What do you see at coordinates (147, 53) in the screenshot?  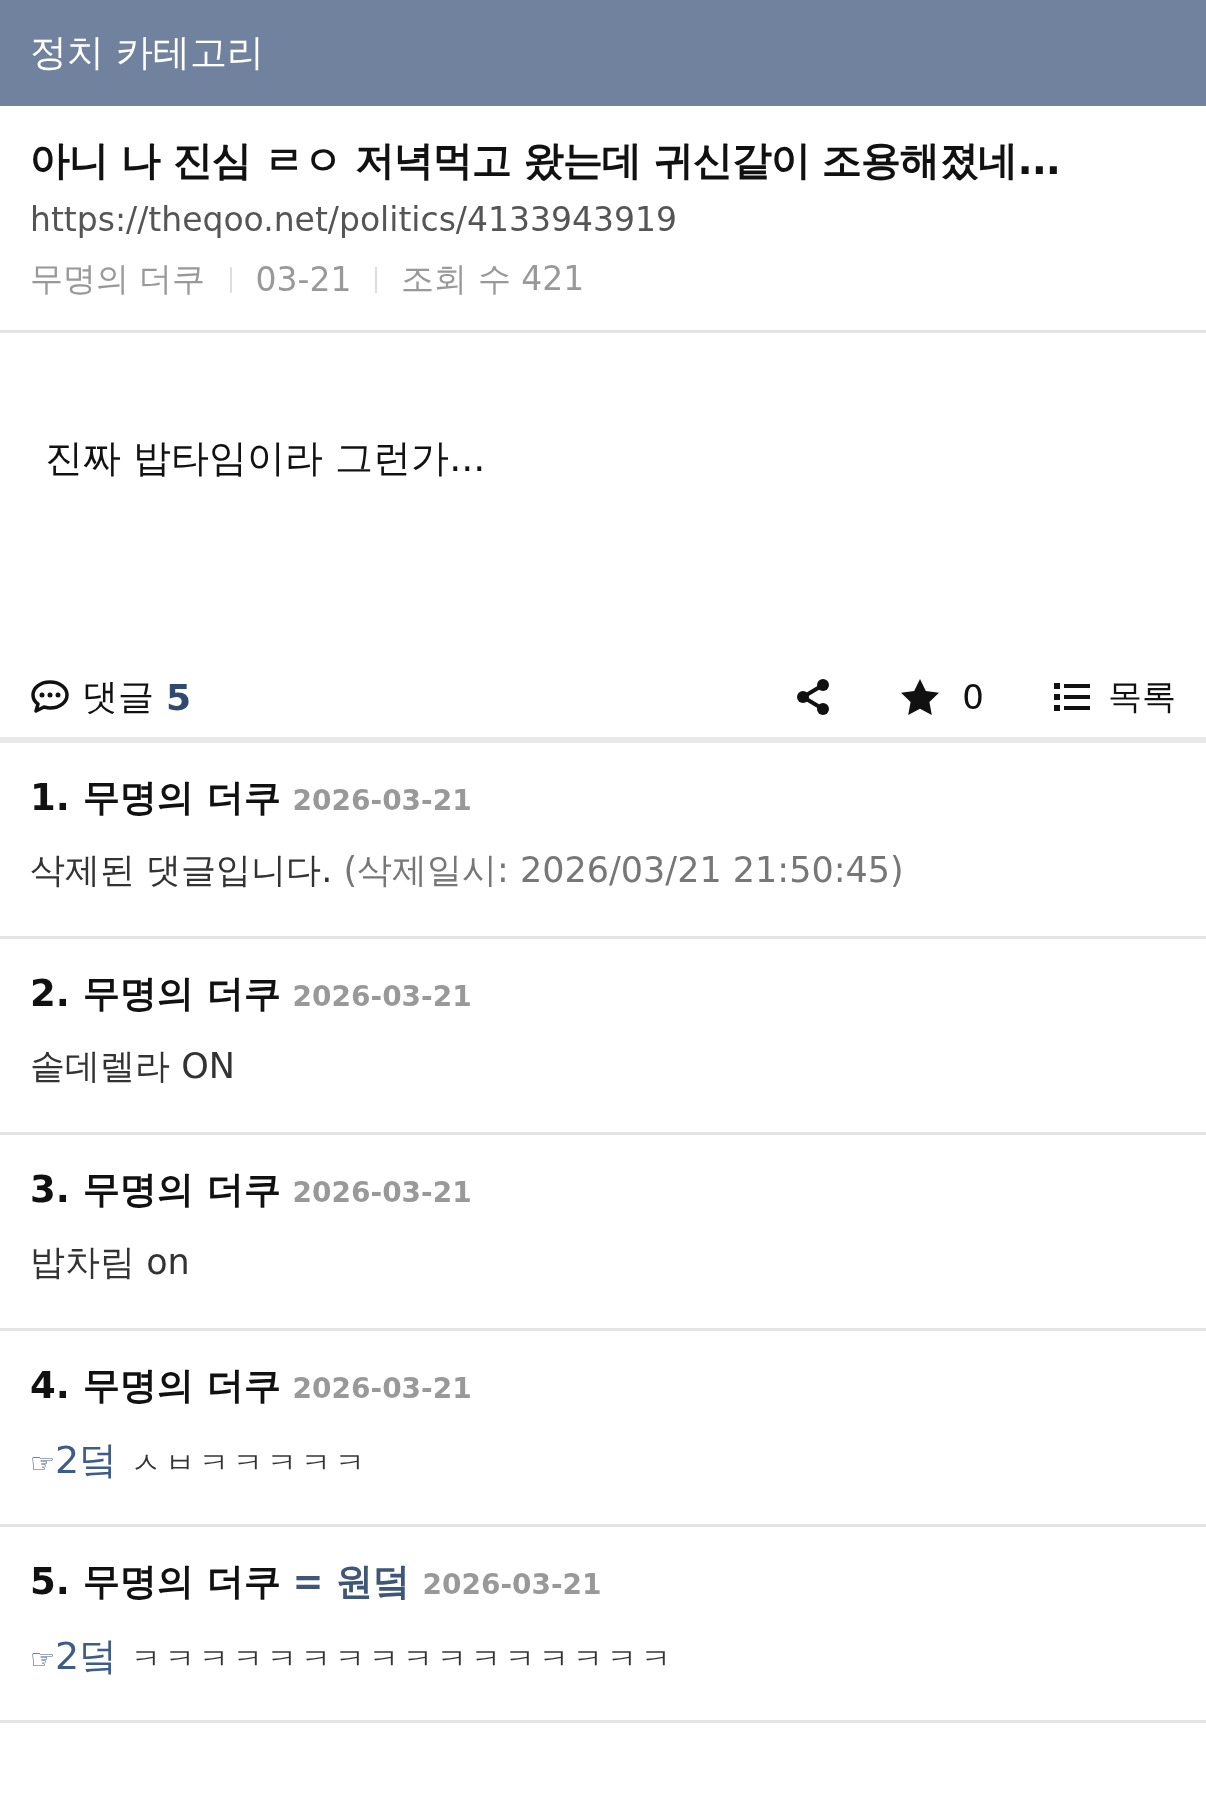 I see `category-title: 정치 카테고리` at bounding box center [147, 53].